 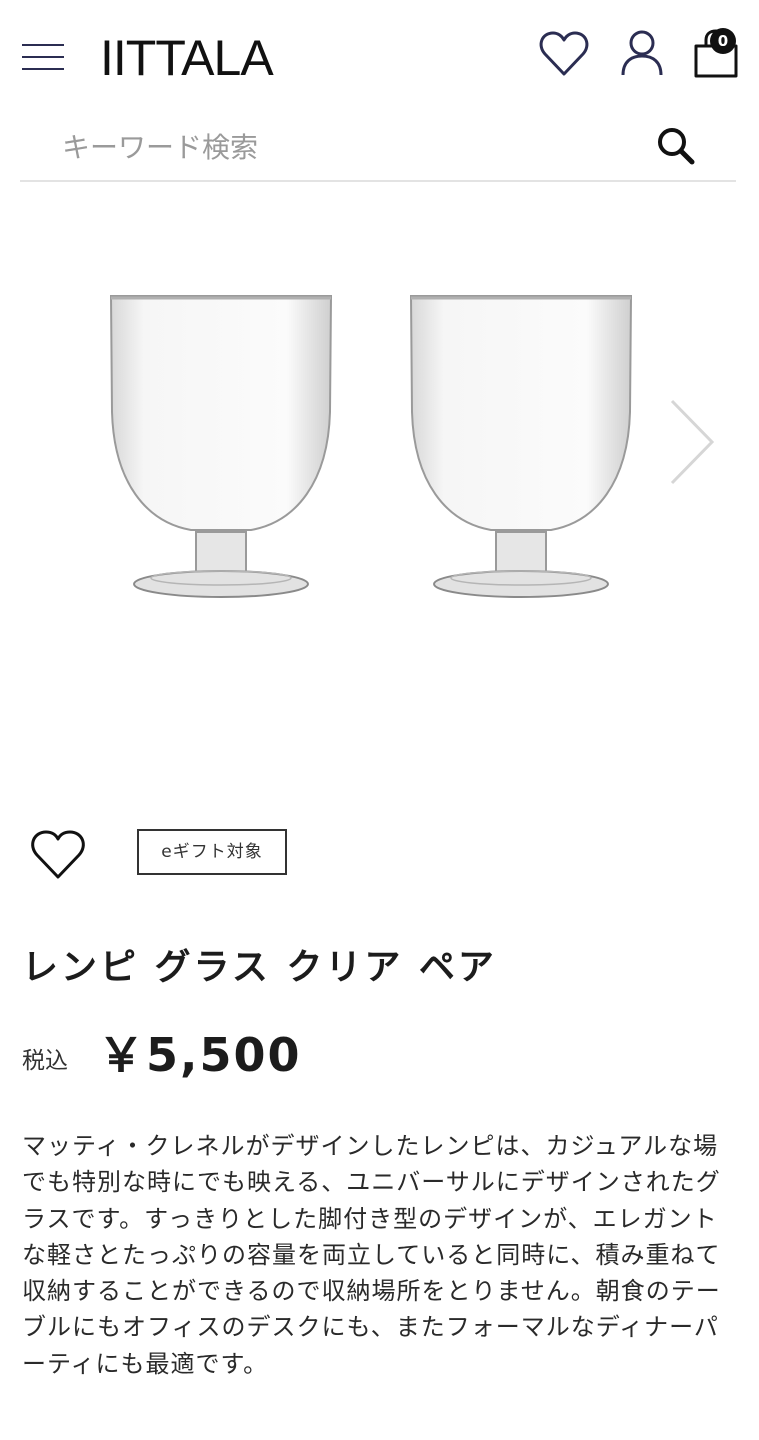 I want to click on site-header: IITTALA 0, so click(x=379, y=57).